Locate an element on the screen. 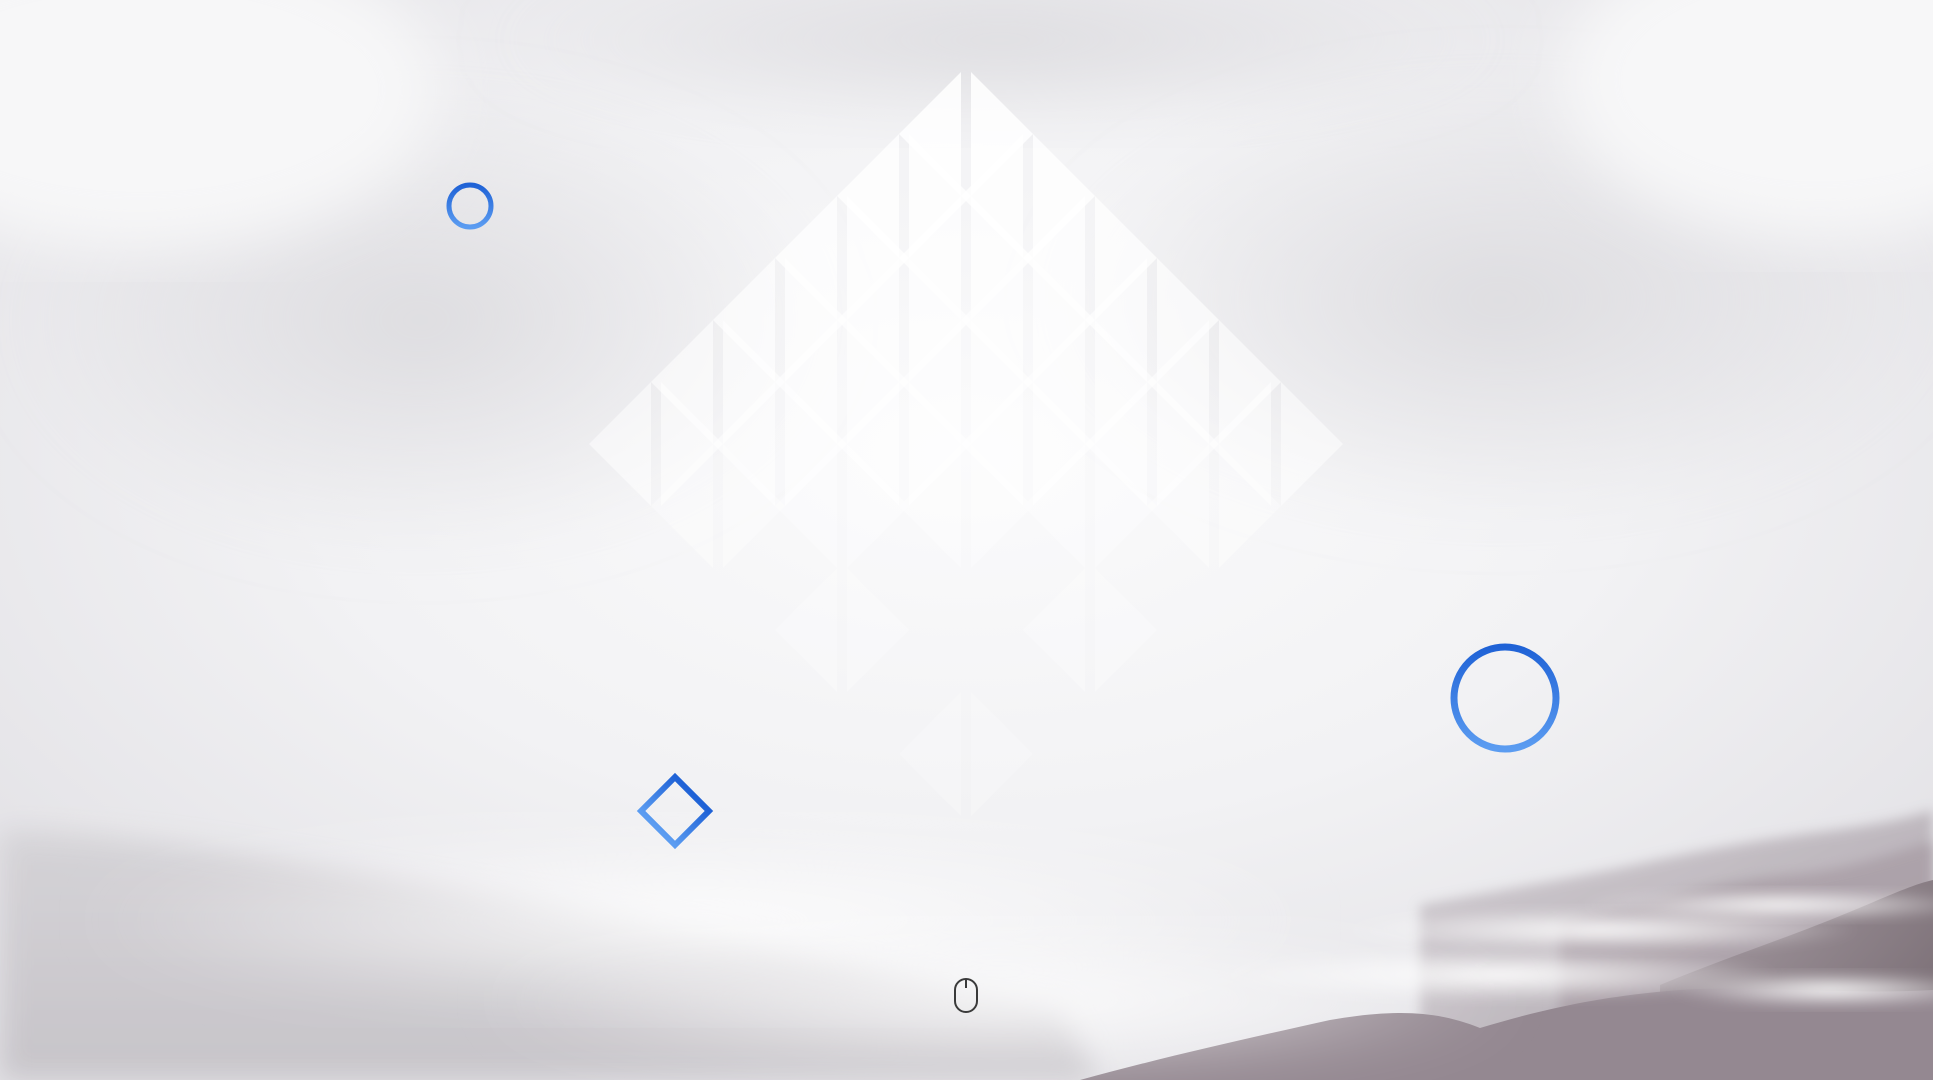  scroll-down-button is located at coordinates (966, 996).